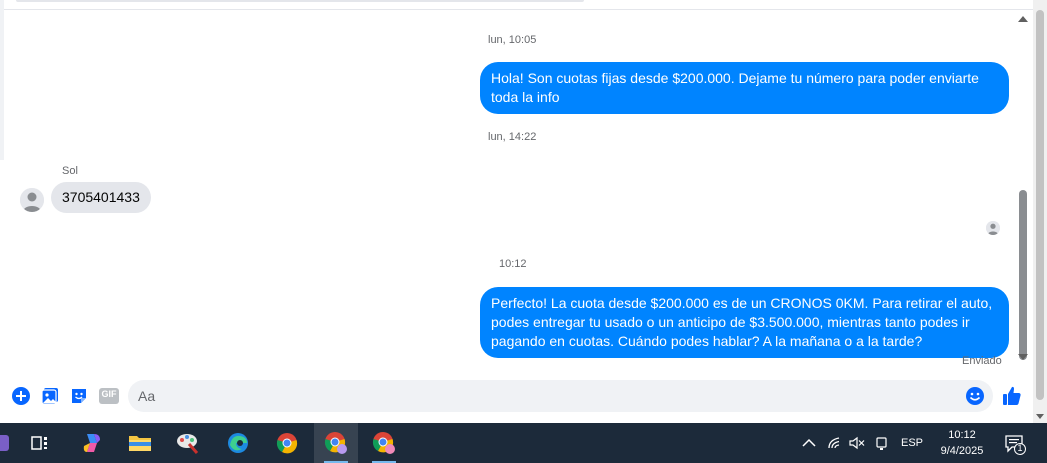  I want to click on edge-browser-icon, so click(238, 443).